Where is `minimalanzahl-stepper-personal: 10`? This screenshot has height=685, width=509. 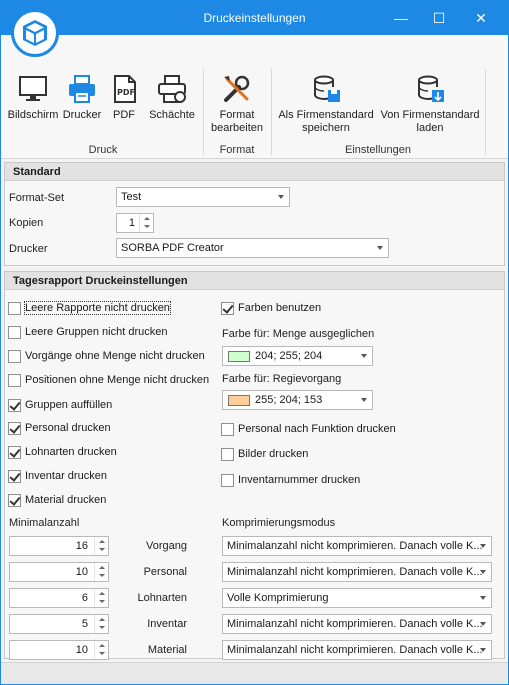 minimalanzahl-stepper-personal: 10 is located at coordinates (59, 572).